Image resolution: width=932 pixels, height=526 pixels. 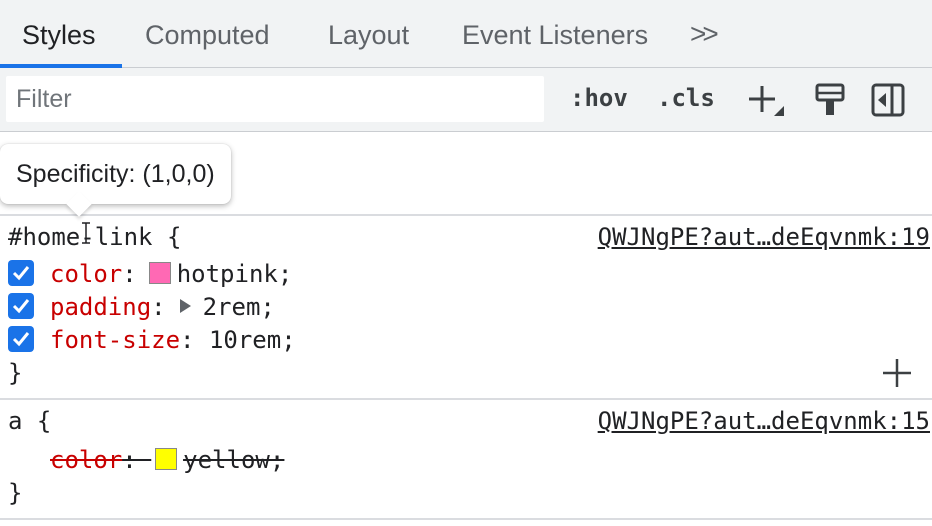 I want to click on property-value: hotpink;, so click(x=235, y=274).